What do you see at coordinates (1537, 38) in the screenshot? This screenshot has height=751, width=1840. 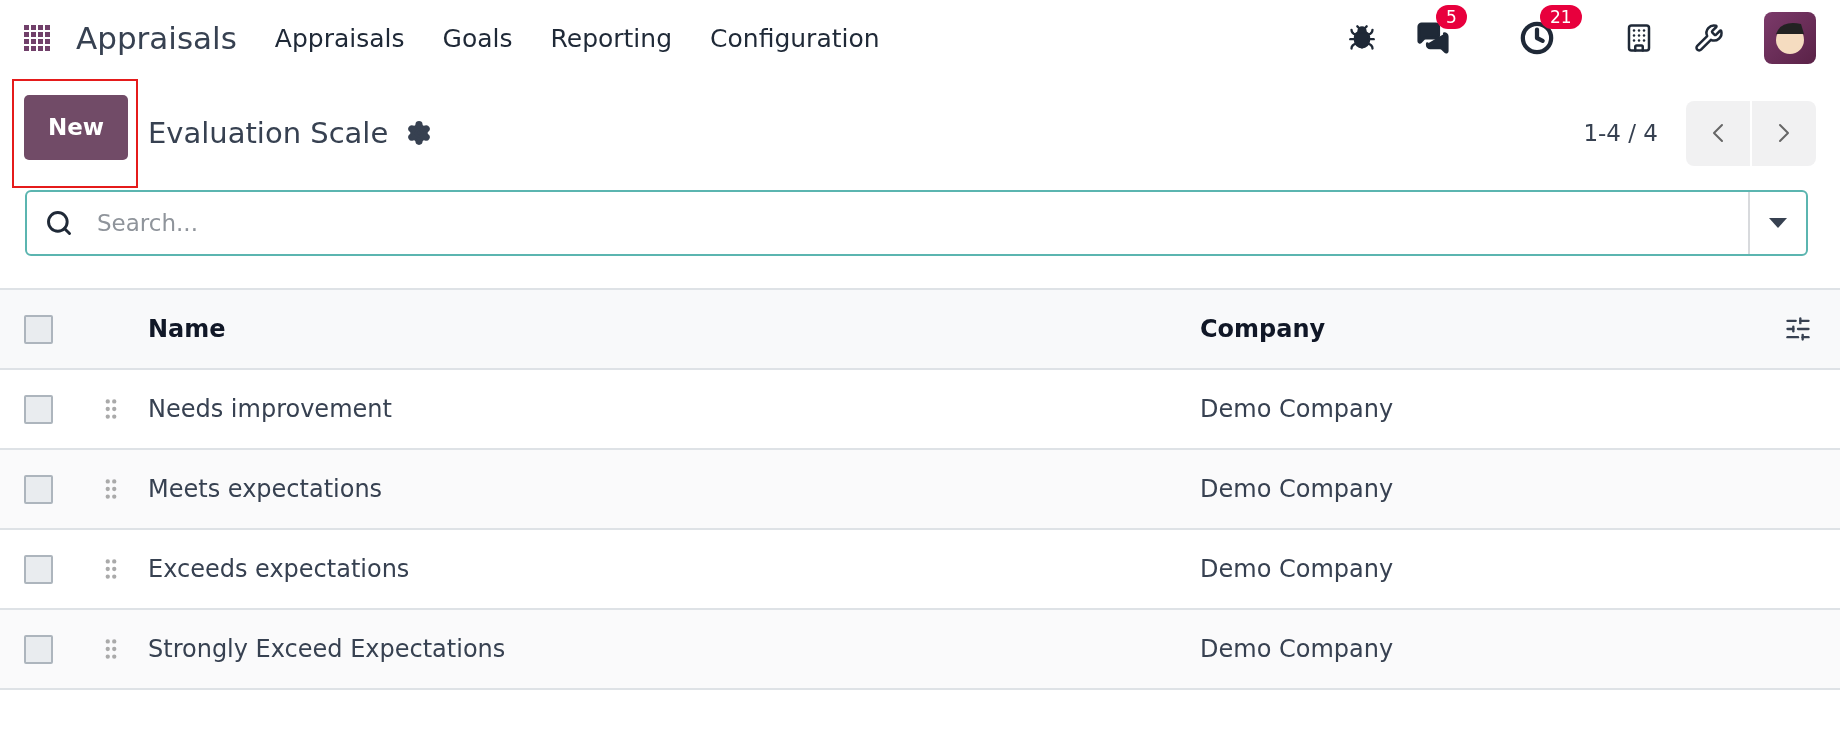 I see `clock-icon` at bounding box center [1537, 38].